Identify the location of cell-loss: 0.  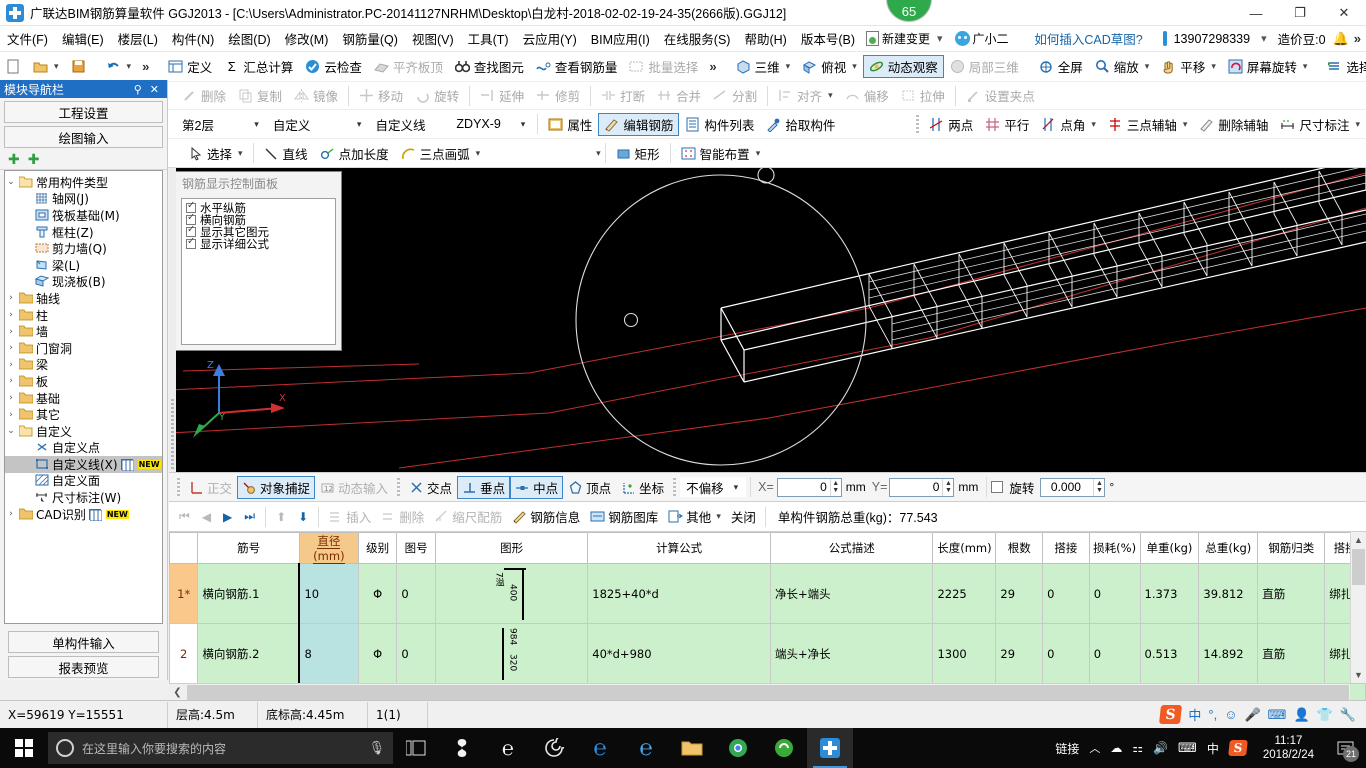
(1114, 593).